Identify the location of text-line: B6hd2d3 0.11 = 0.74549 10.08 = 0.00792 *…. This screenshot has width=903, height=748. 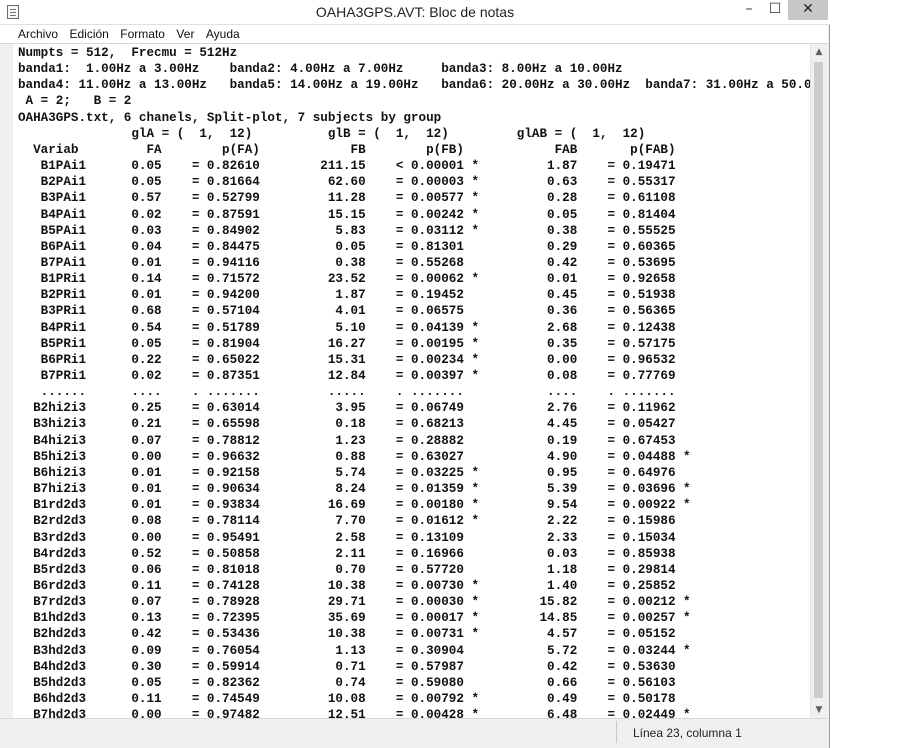
(347, 699).